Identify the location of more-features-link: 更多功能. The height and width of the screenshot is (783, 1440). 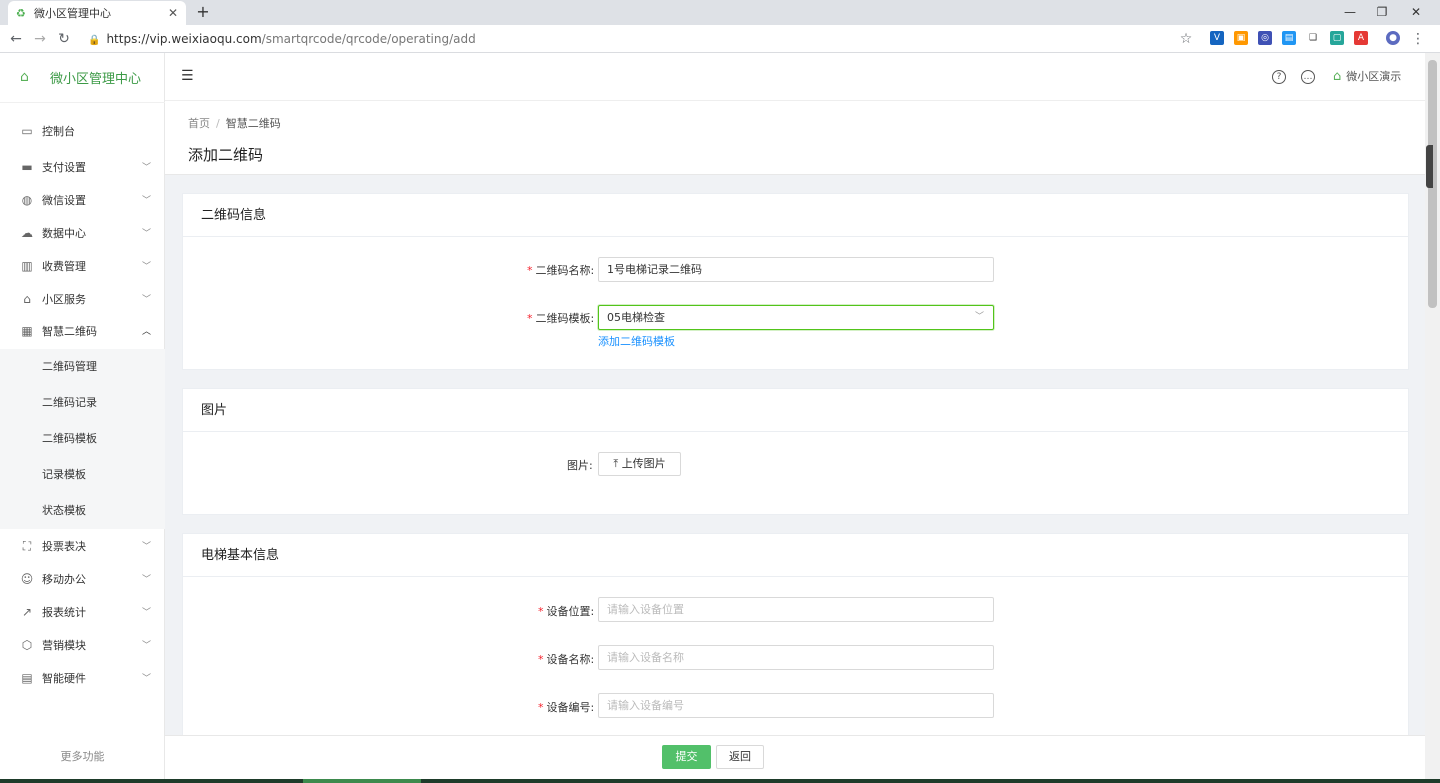
(82, 756).